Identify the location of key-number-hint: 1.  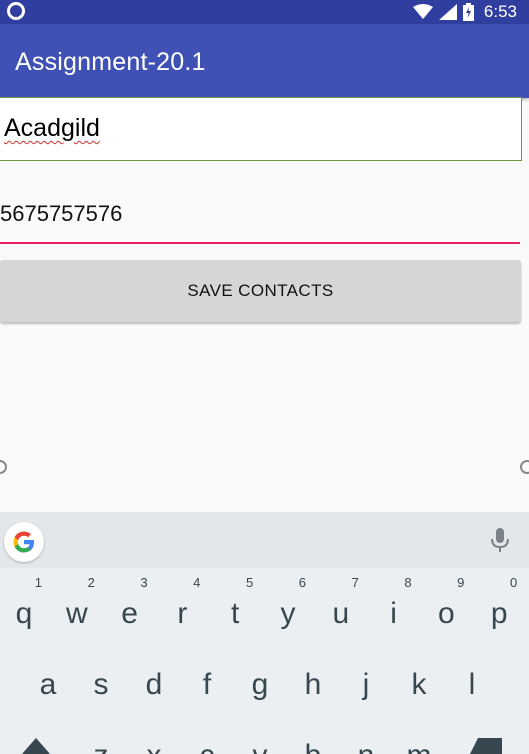
(38, 582).